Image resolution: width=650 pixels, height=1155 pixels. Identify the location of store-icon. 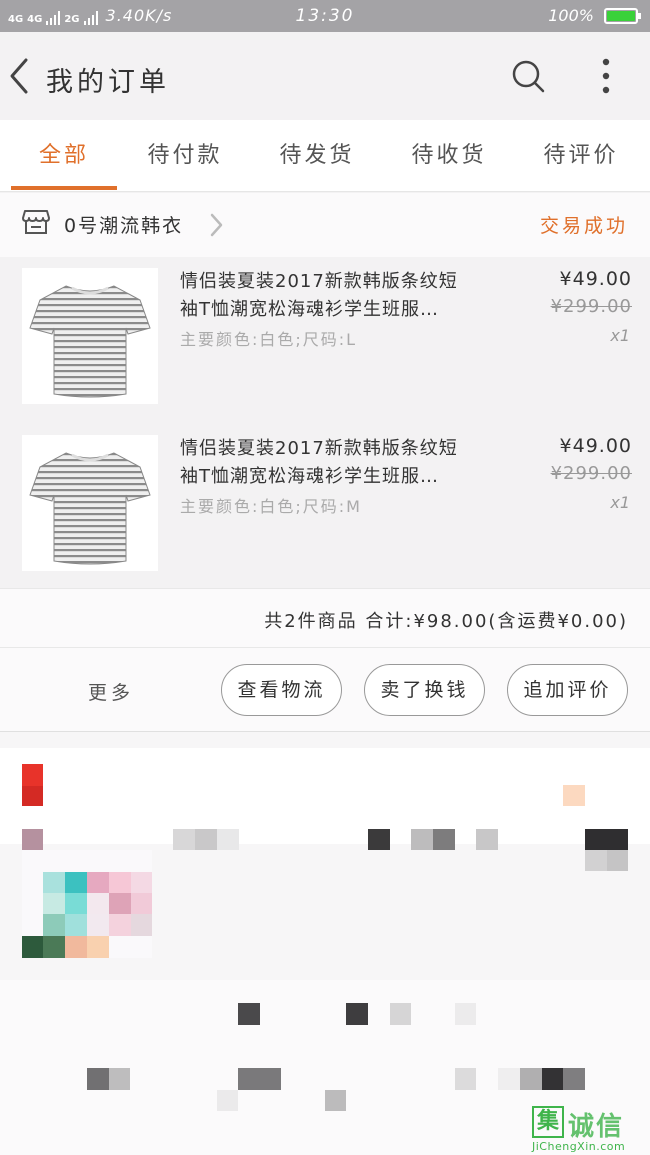
(36, 222).